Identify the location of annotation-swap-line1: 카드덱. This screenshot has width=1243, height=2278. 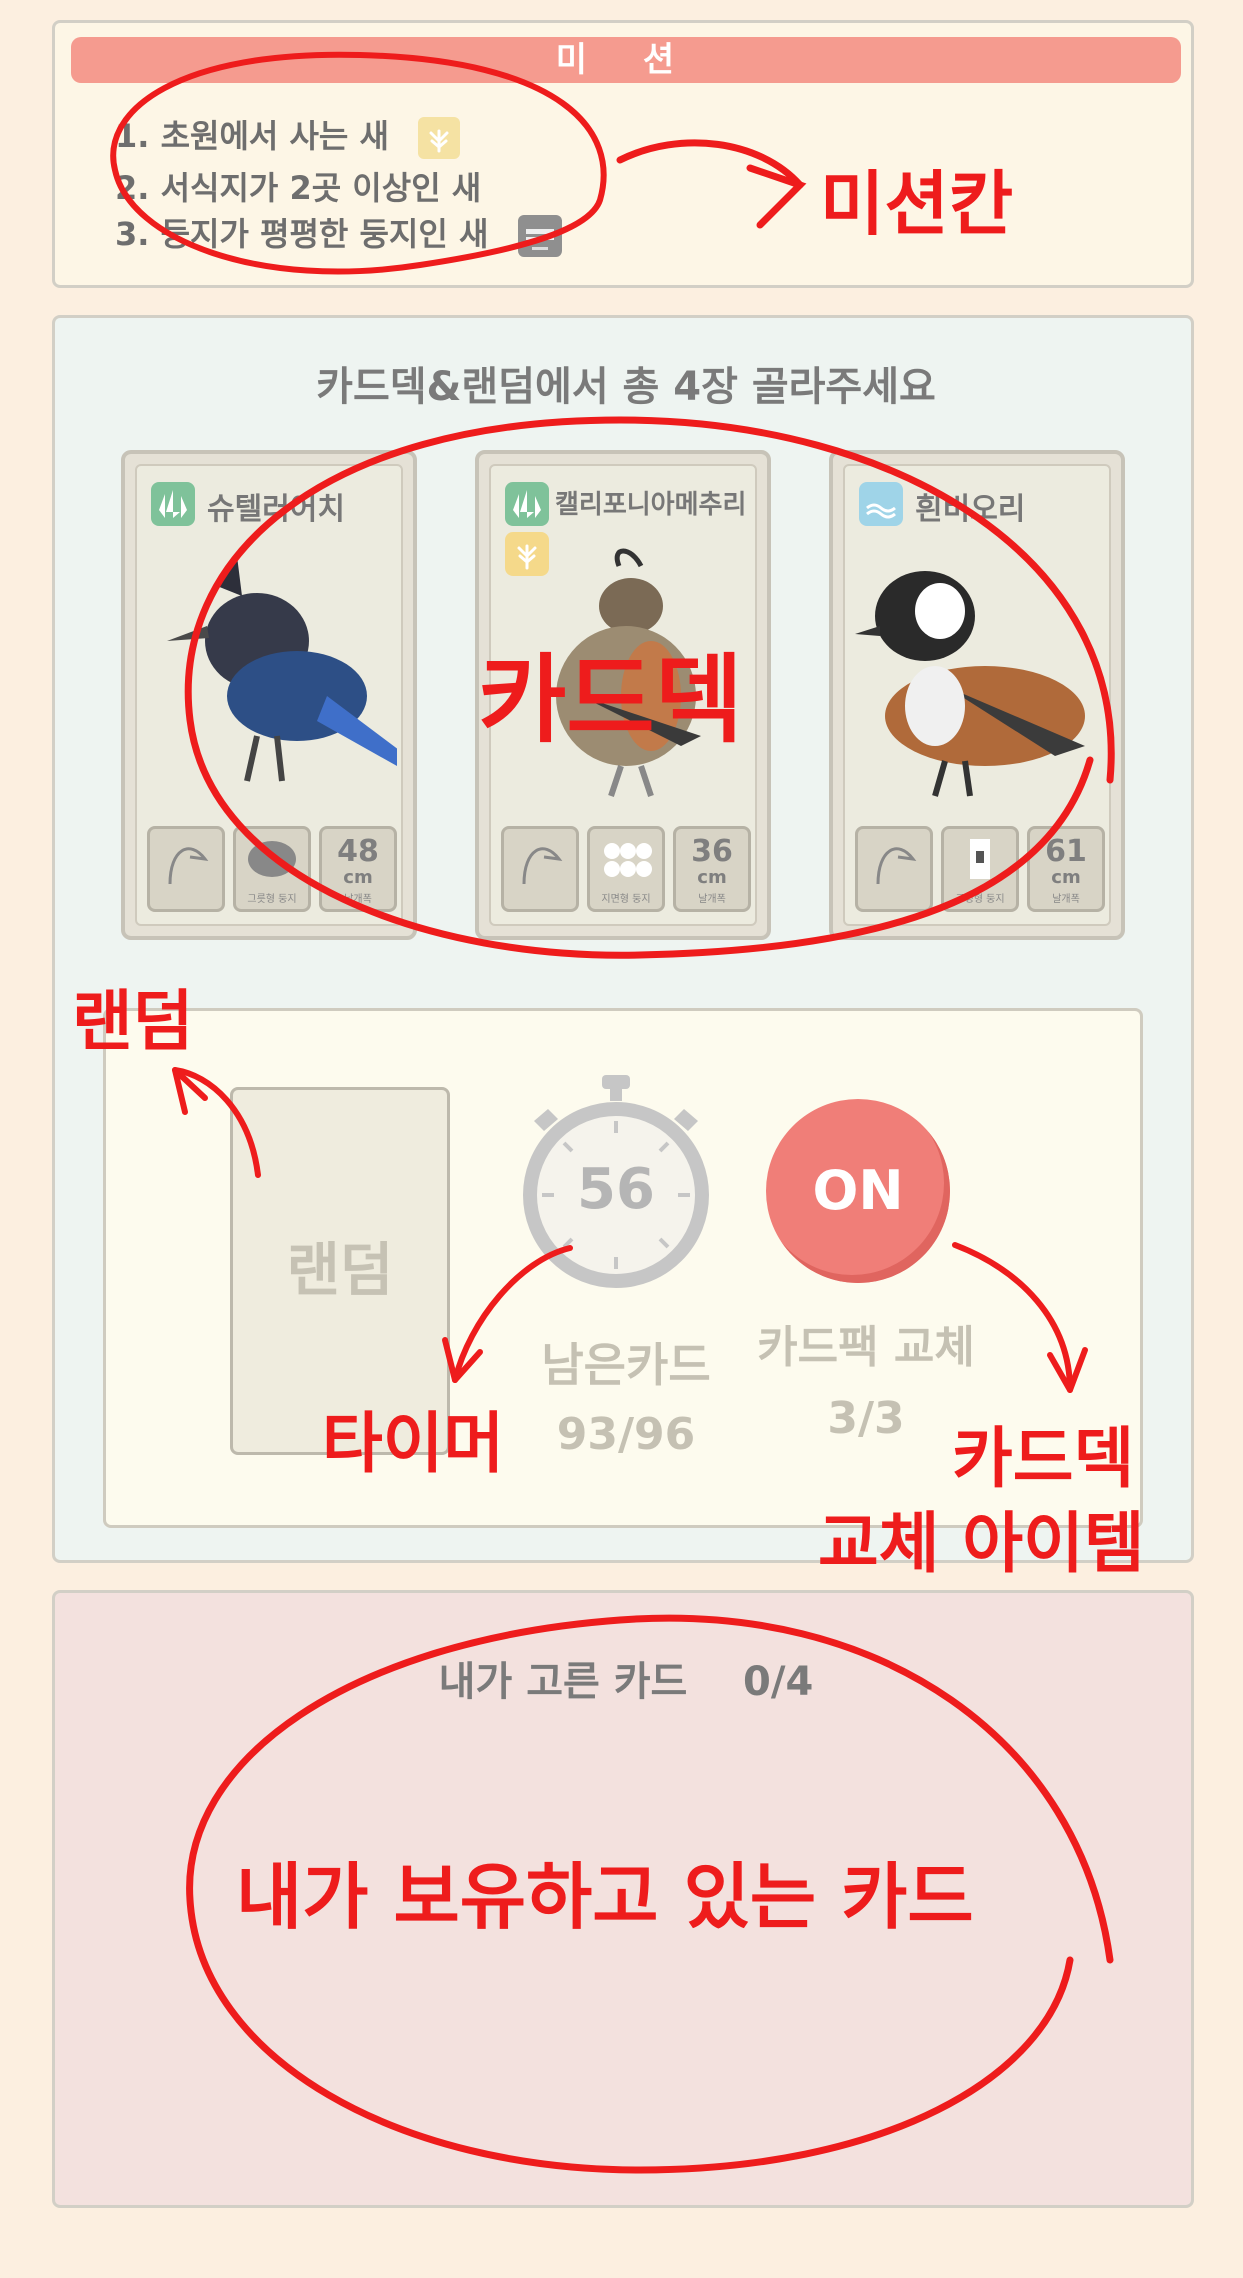
(1043, 1458).